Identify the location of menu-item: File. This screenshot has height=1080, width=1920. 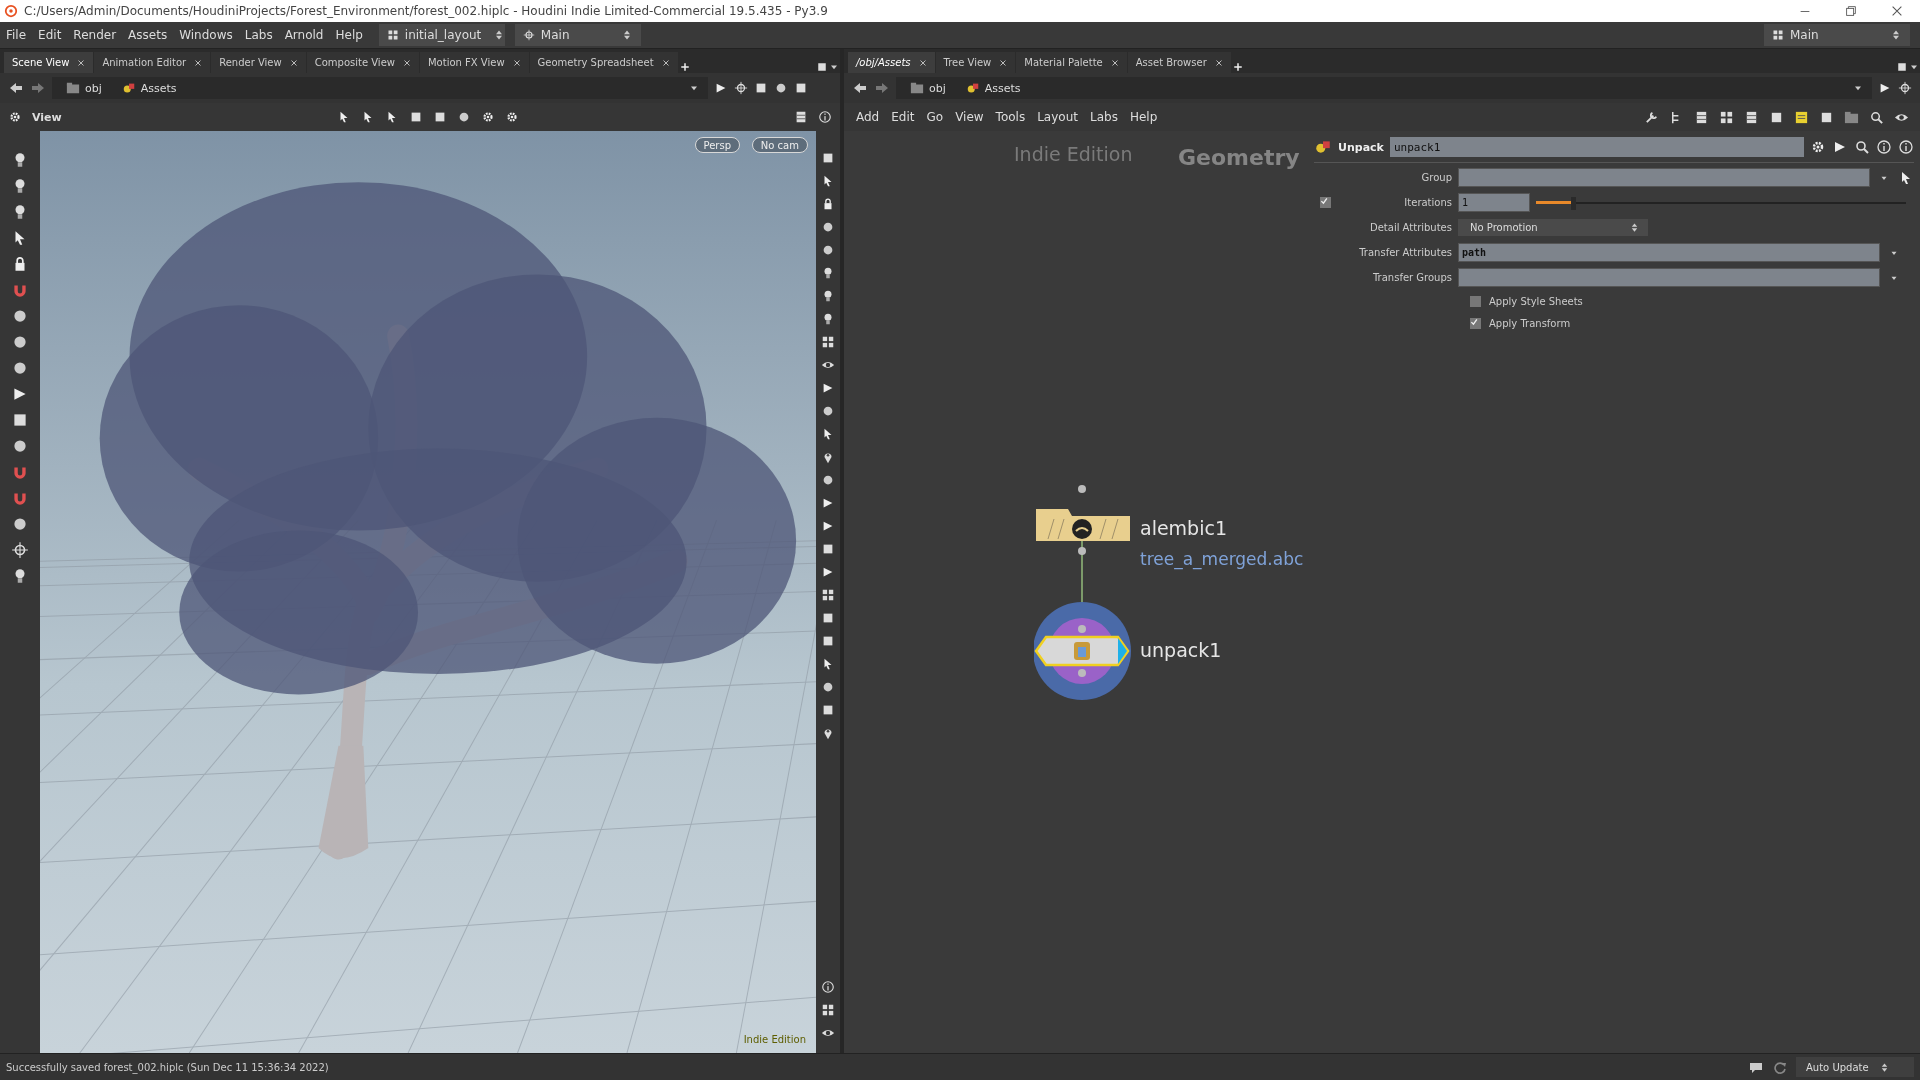
(16, 35).